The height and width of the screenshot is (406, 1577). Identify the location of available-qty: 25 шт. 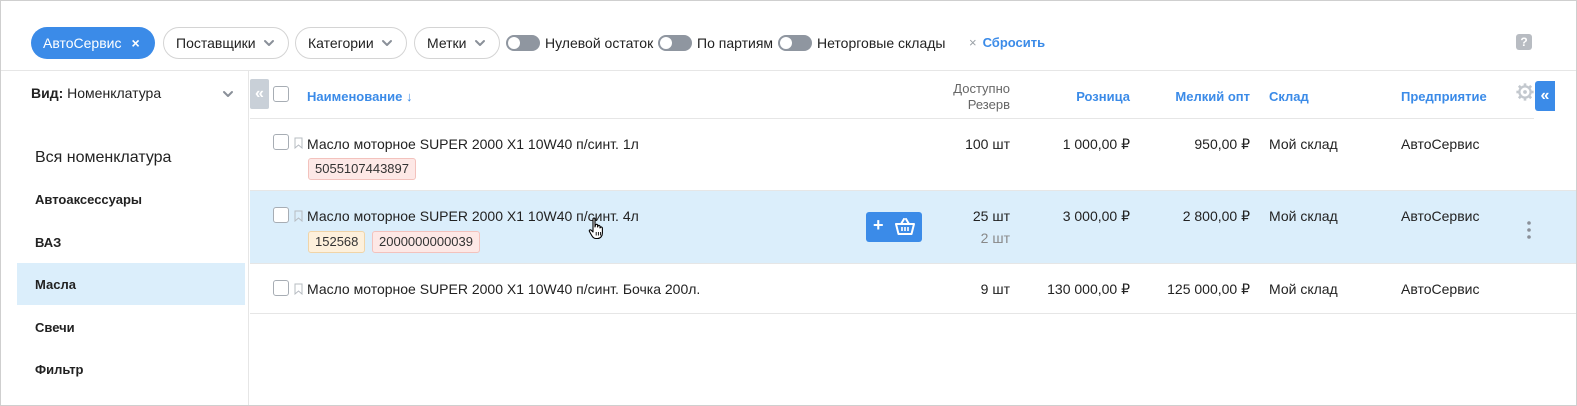
(991, 216).